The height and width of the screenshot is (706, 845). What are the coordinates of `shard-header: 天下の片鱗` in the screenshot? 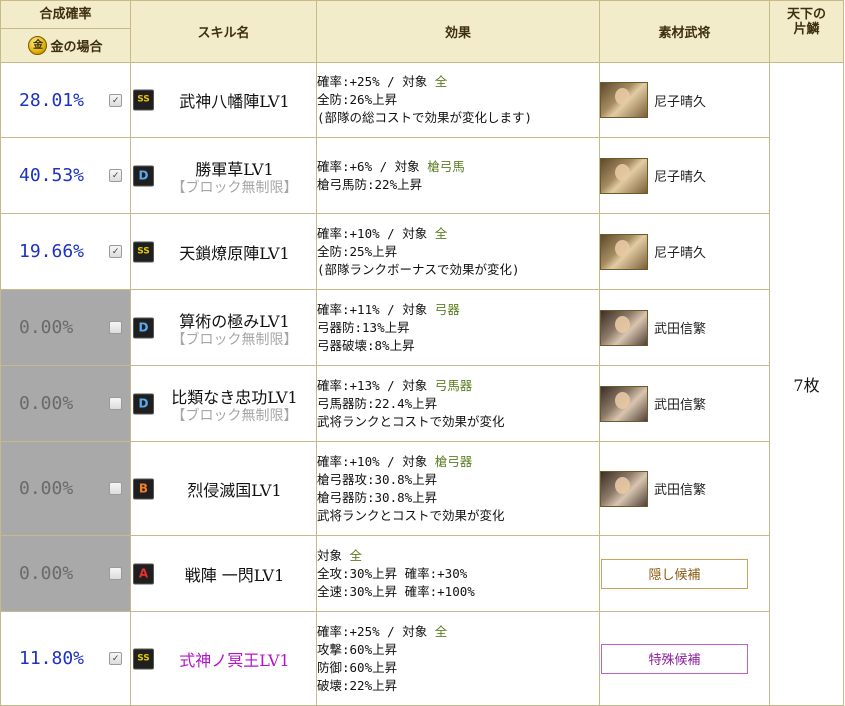 It's located at (806, 31).